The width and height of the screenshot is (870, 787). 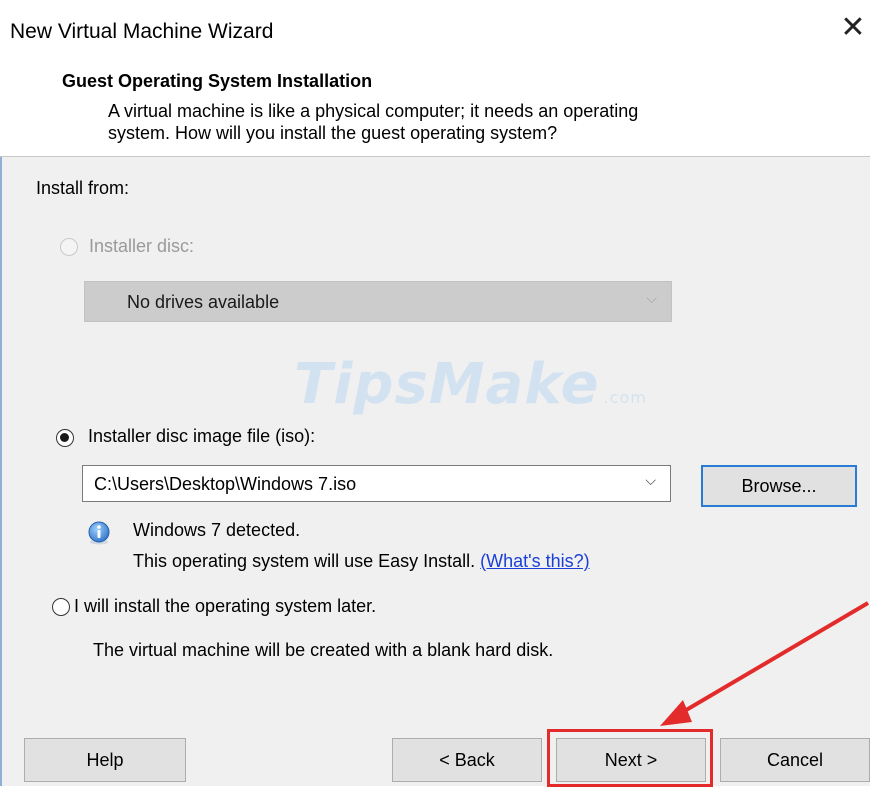 I want to click on disc-drive-value: No drives available, so click(x=203, y=302).